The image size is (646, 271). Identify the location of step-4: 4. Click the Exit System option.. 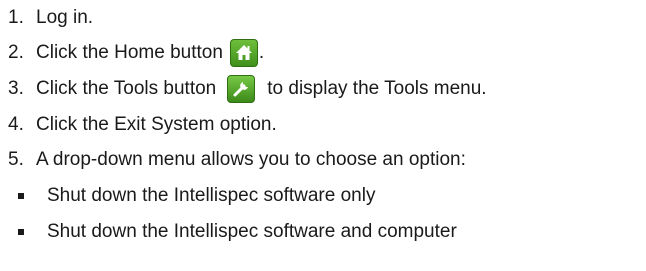
(138, 125).